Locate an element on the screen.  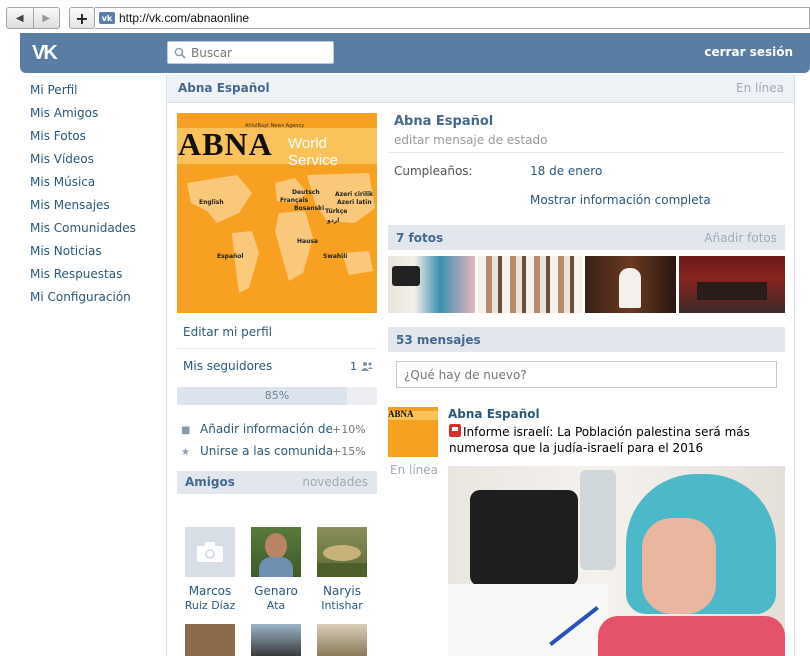
task-add-info: ■ Añadir información de la+10% is located at coordinates (281, 429).